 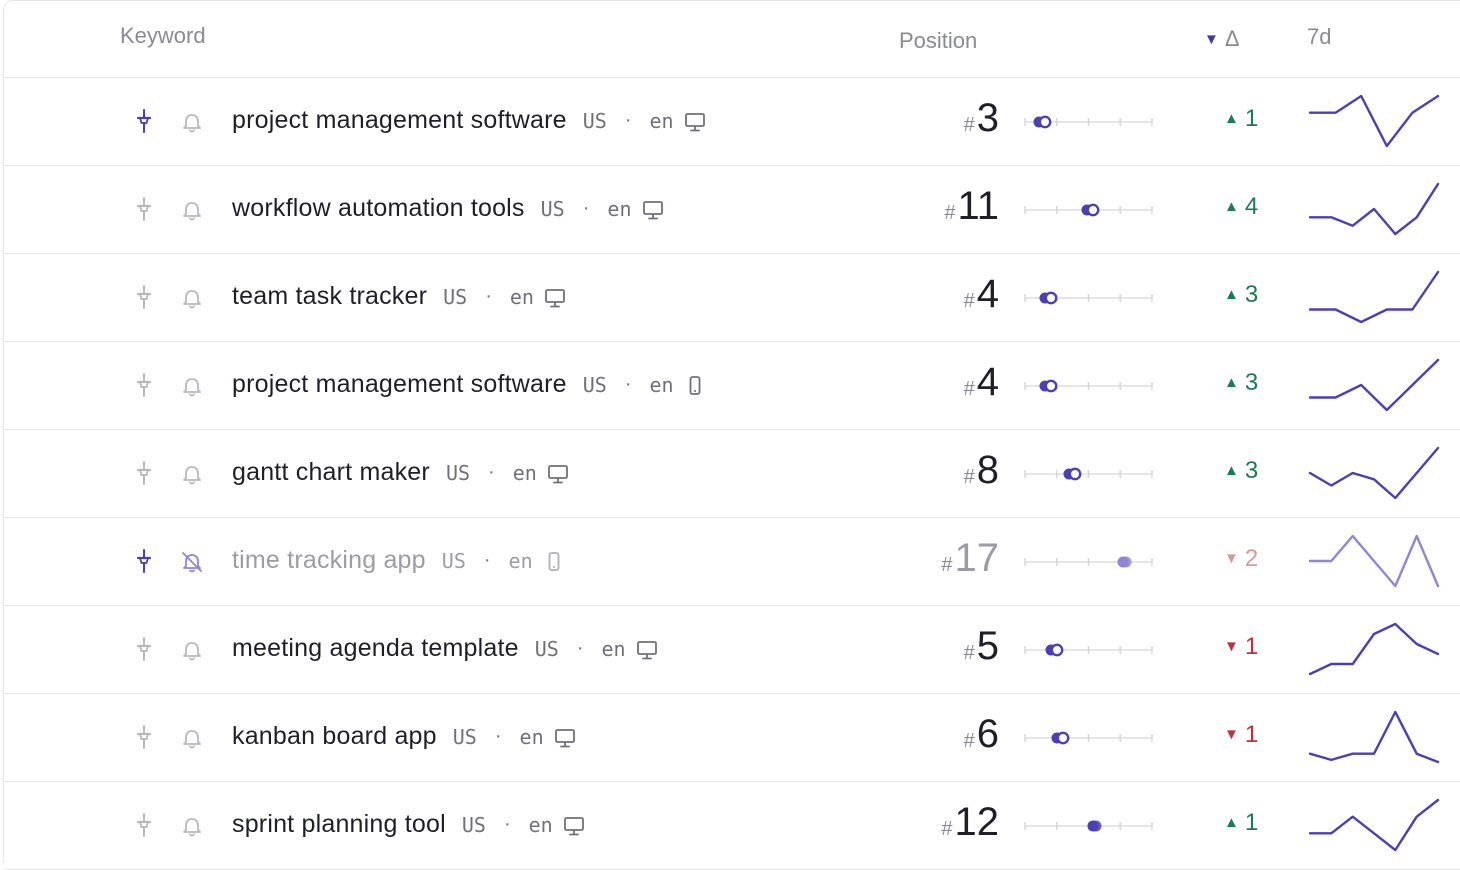 I want to click on table-row: workflow automation tools US · en #11 ▲ 4, so click(x=732, y=210).